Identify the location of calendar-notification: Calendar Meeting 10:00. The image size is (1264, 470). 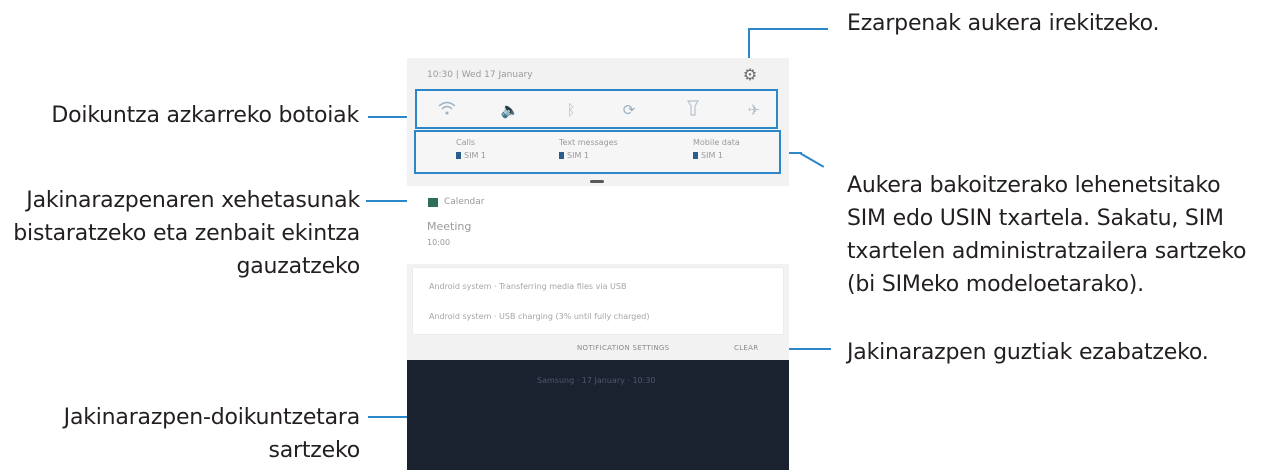
(598, 225).